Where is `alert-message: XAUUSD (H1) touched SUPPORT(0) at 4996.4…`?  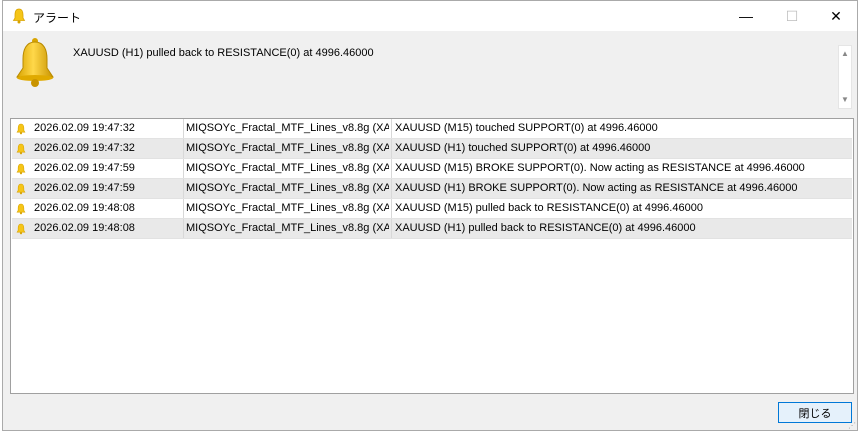 alert-message: XAUUSD (H1) touched SUPPORT(0) at 4996.4… is located at coordinates (621, 148).